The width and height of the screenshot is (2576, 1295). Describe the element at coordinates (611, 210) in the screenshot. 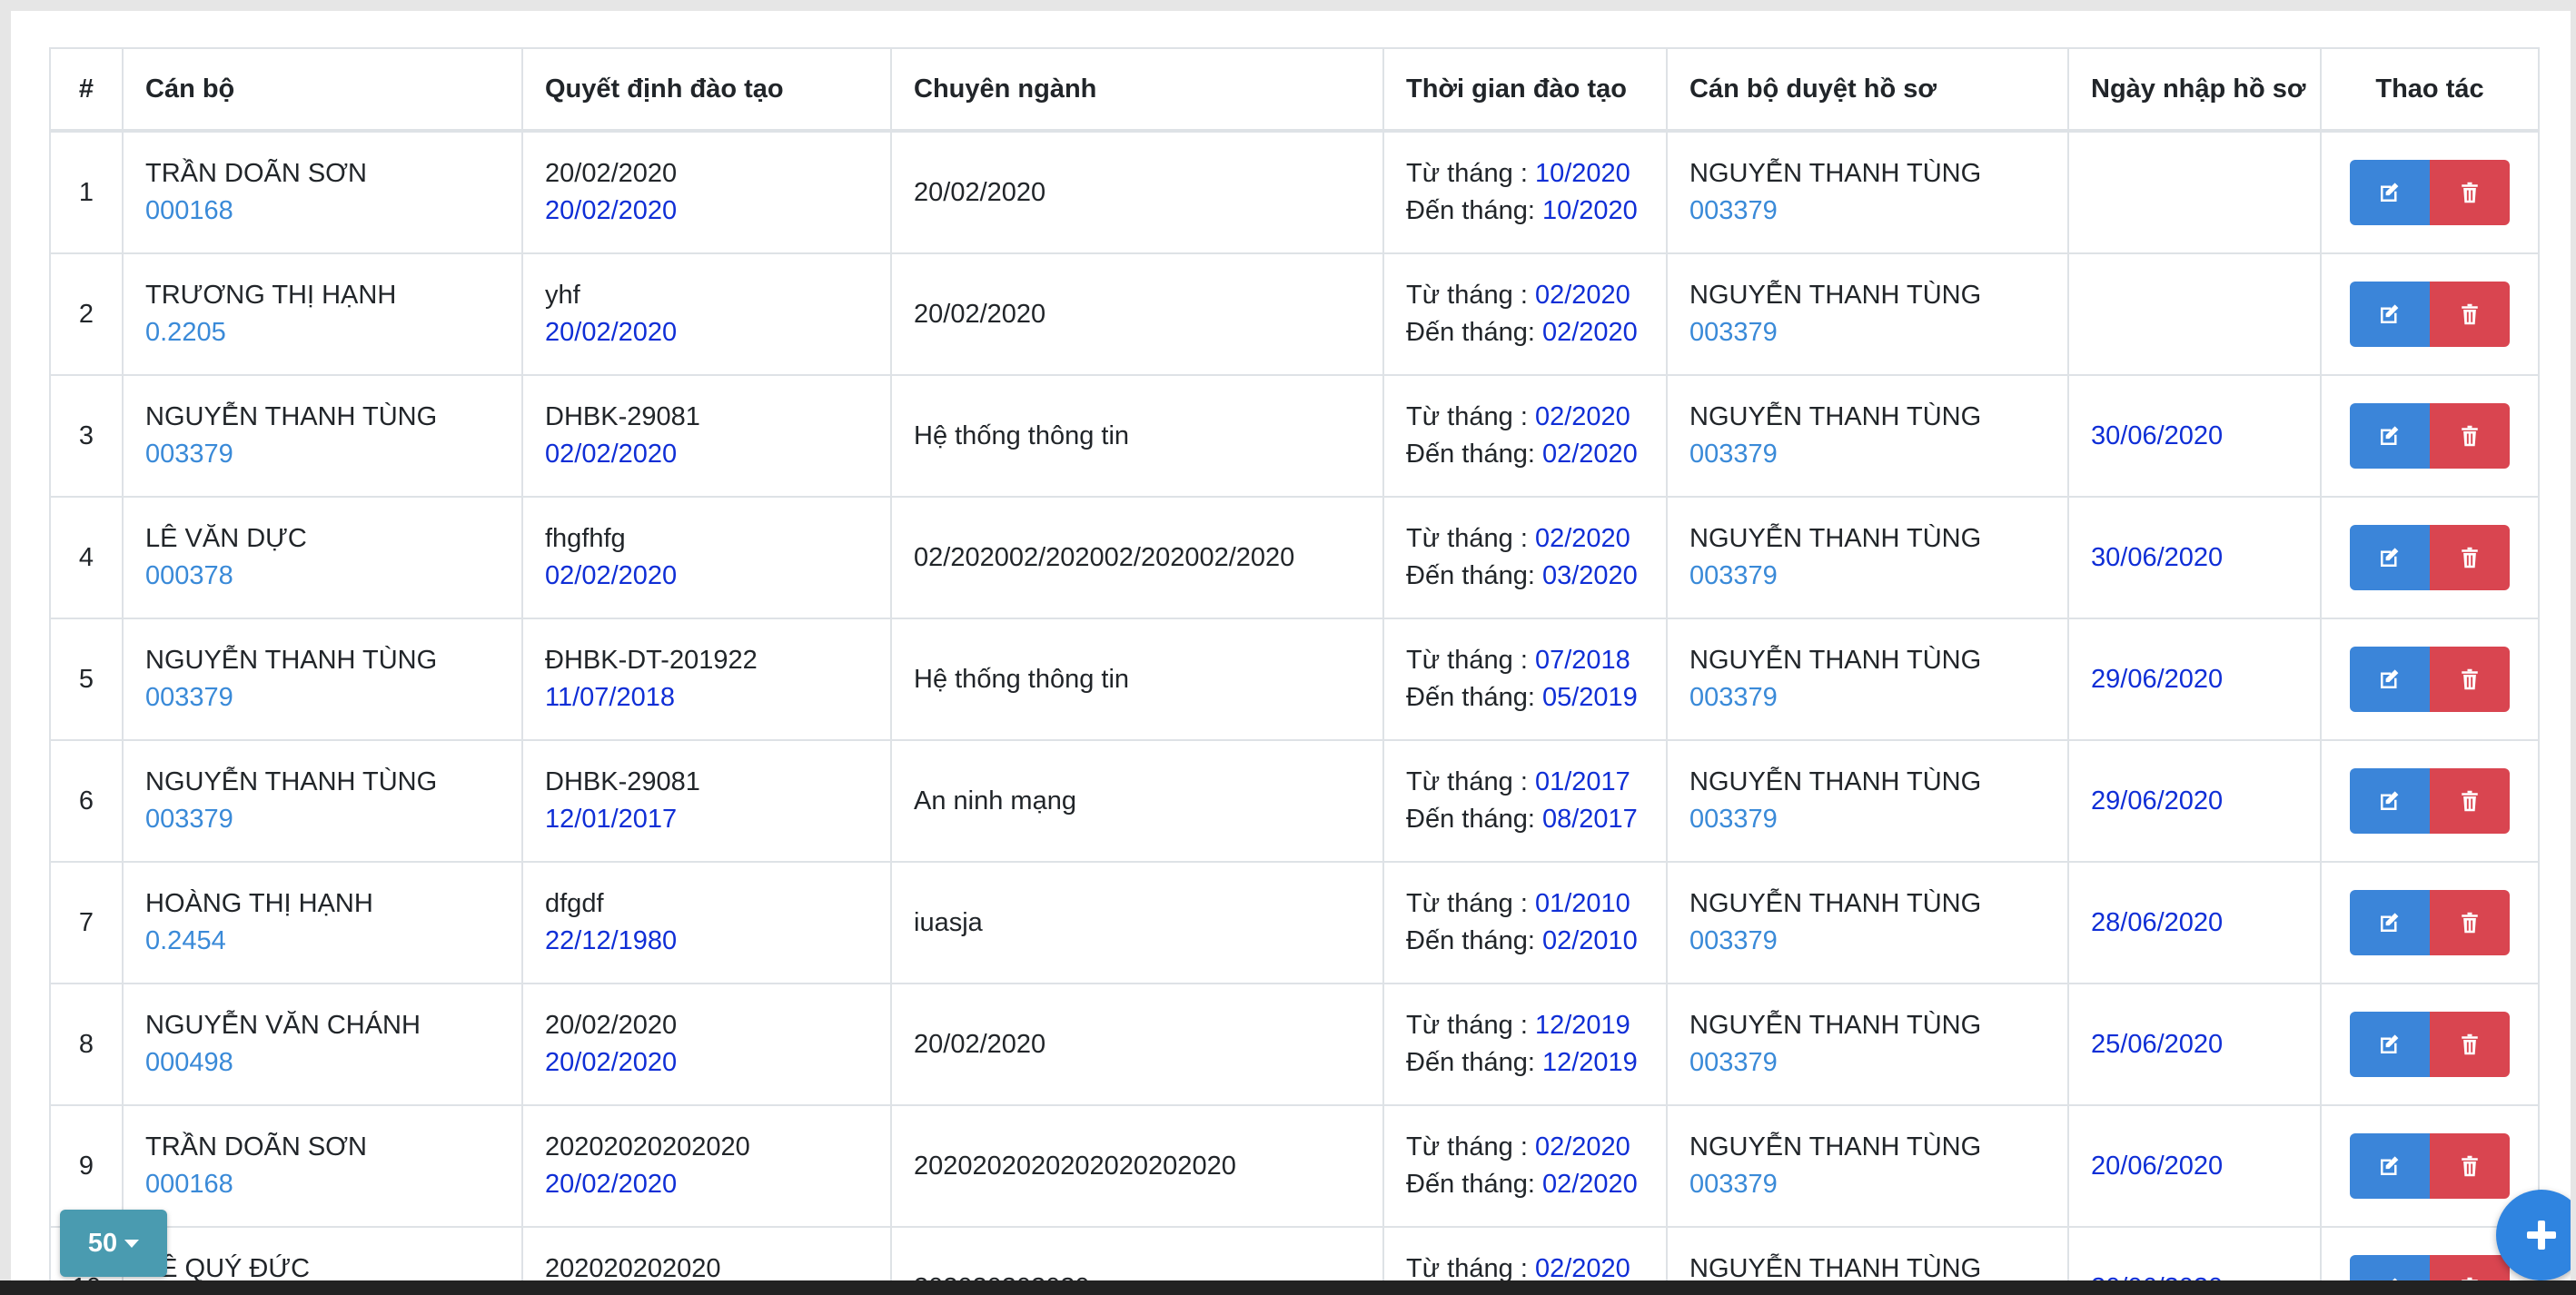

I see `decision-date: 20/02/2020` at that location.